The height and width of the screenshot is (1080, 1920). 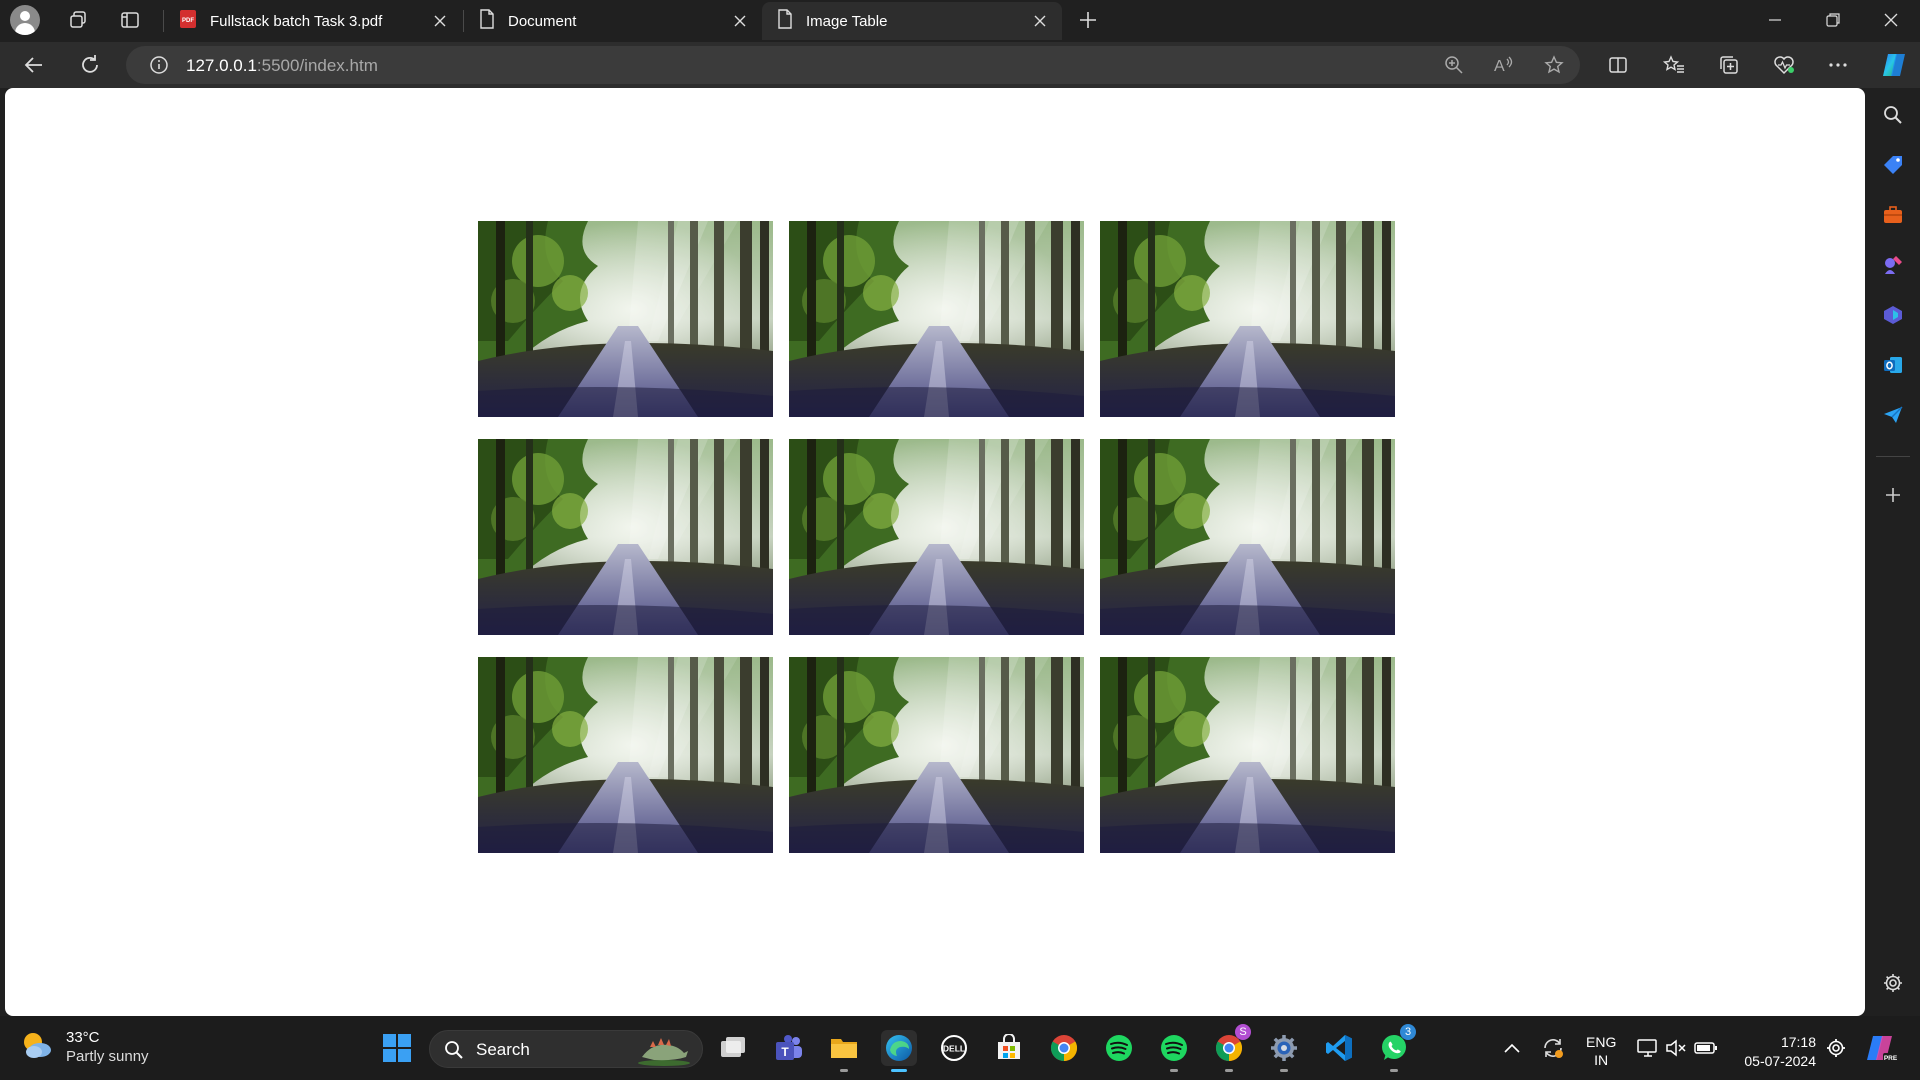 I want to click on add-icon, so click(x=1893, y=495).